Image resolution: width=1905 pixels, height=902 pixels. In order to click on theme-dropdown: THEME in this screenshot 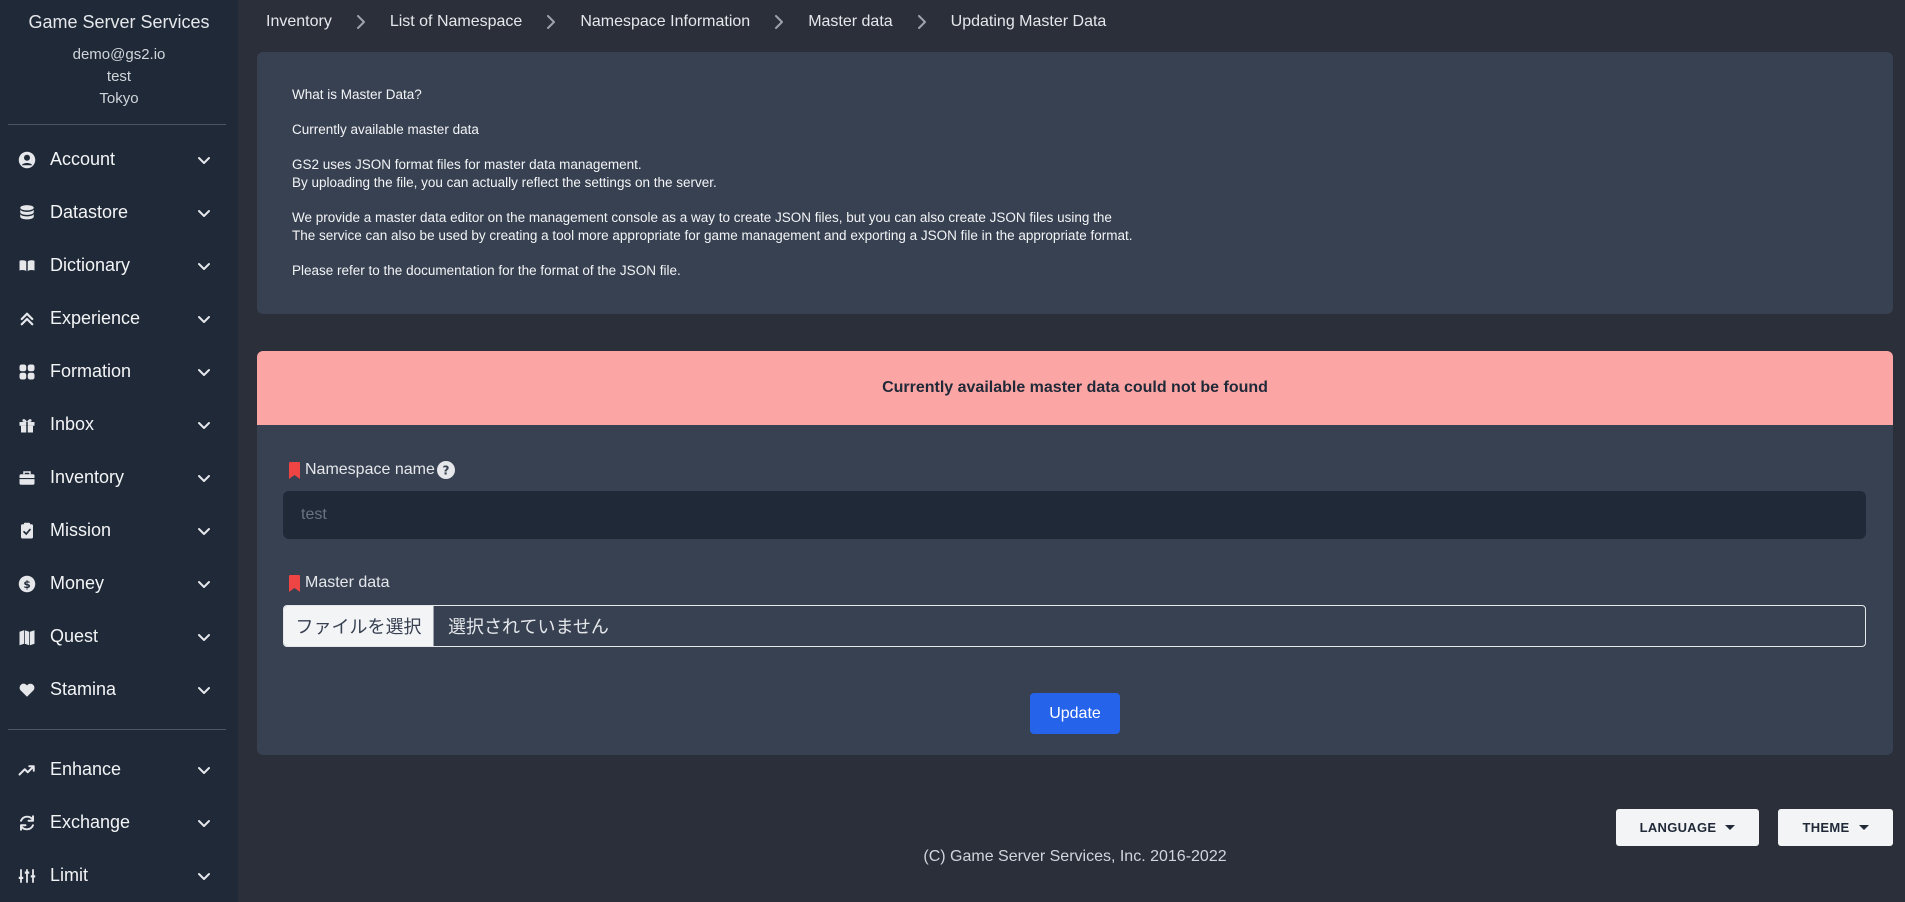, I will do `click(1835, 827)`.